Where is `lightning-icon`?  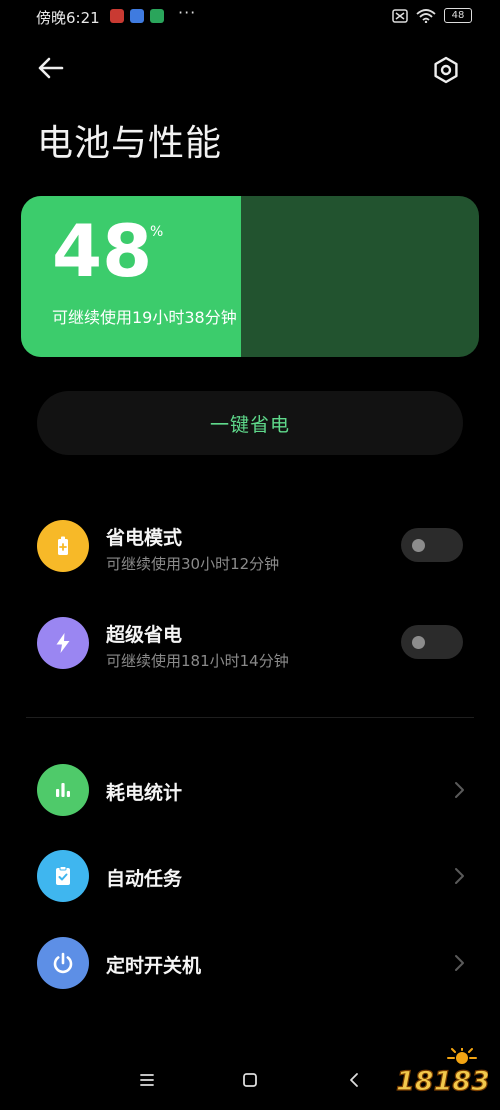 lightning-icon is located at coordinates (63, 643).